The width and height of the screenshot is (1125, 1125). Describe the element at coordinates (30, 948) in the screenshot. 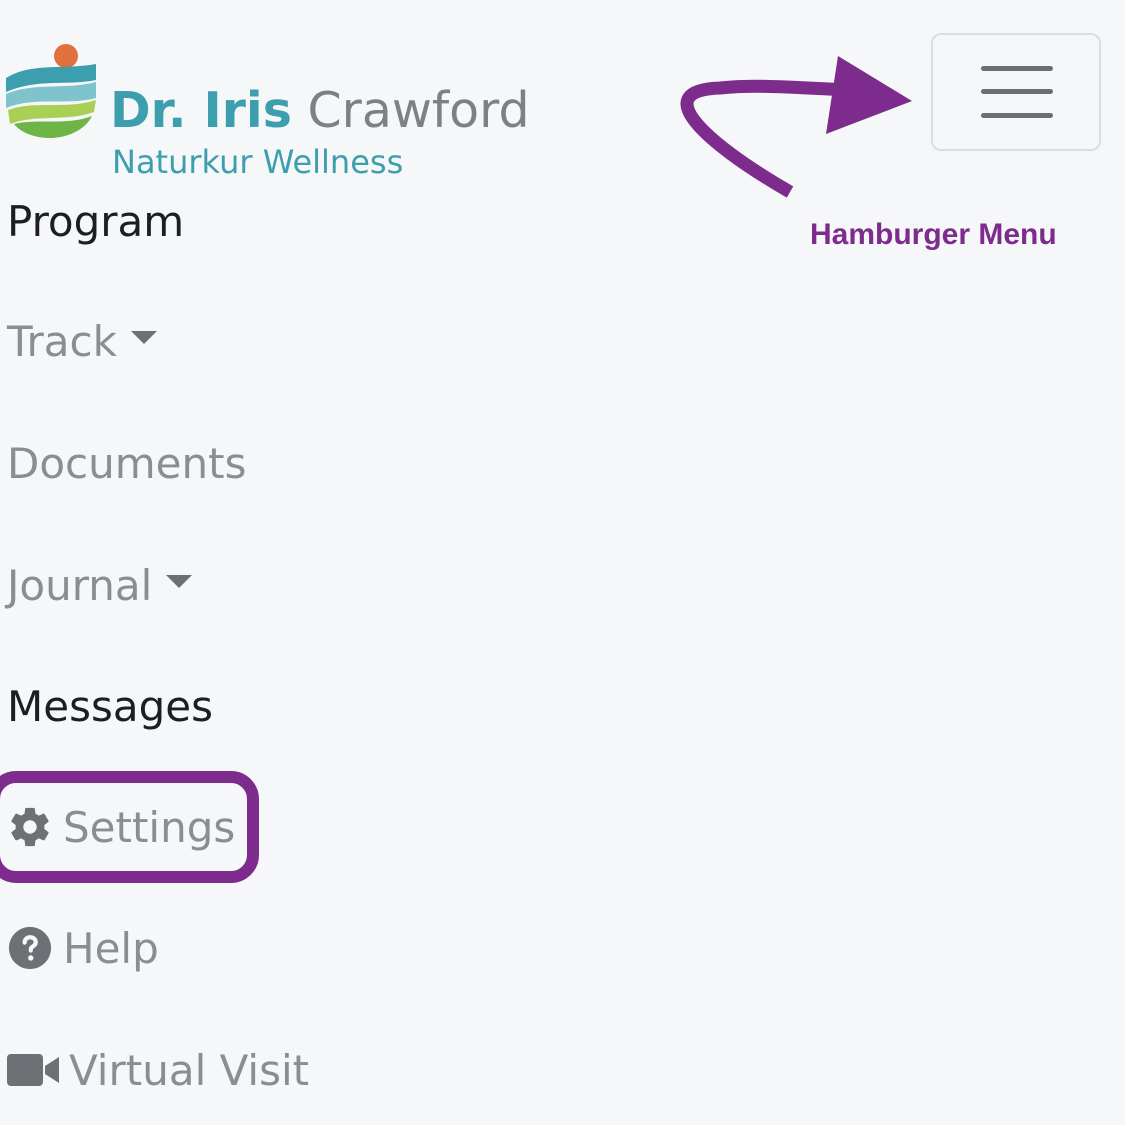

I see `question-circle-icon` at that location.